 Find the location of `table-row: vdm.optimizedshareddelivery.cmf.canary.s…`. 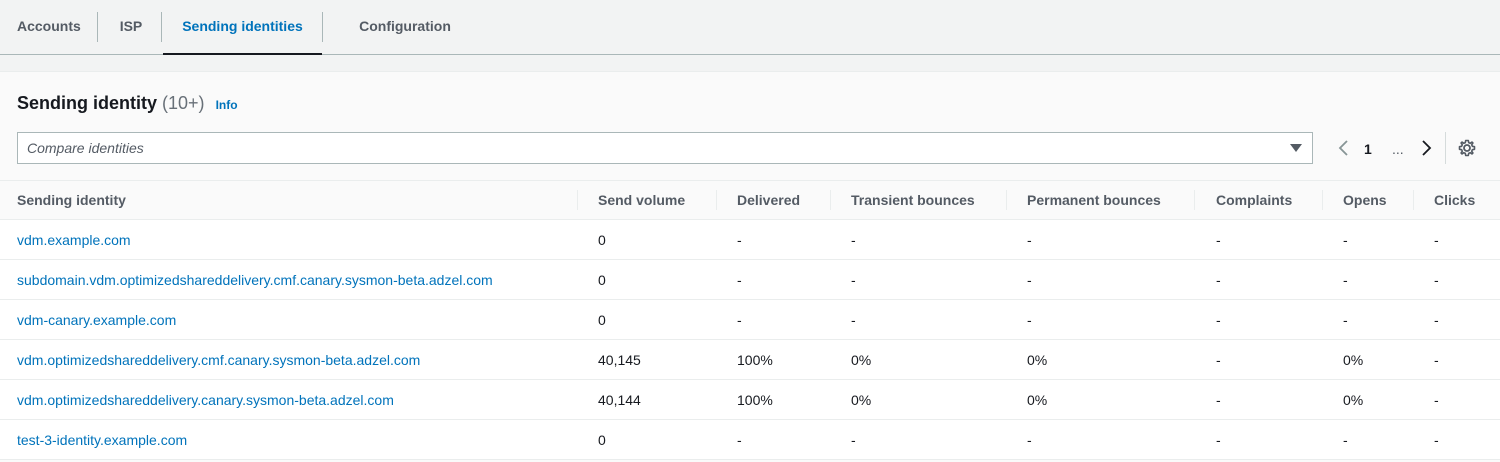

table-row: vdm.optimizedshareddelivery.cmf.canary.s… is located at coordinates (750, 360).